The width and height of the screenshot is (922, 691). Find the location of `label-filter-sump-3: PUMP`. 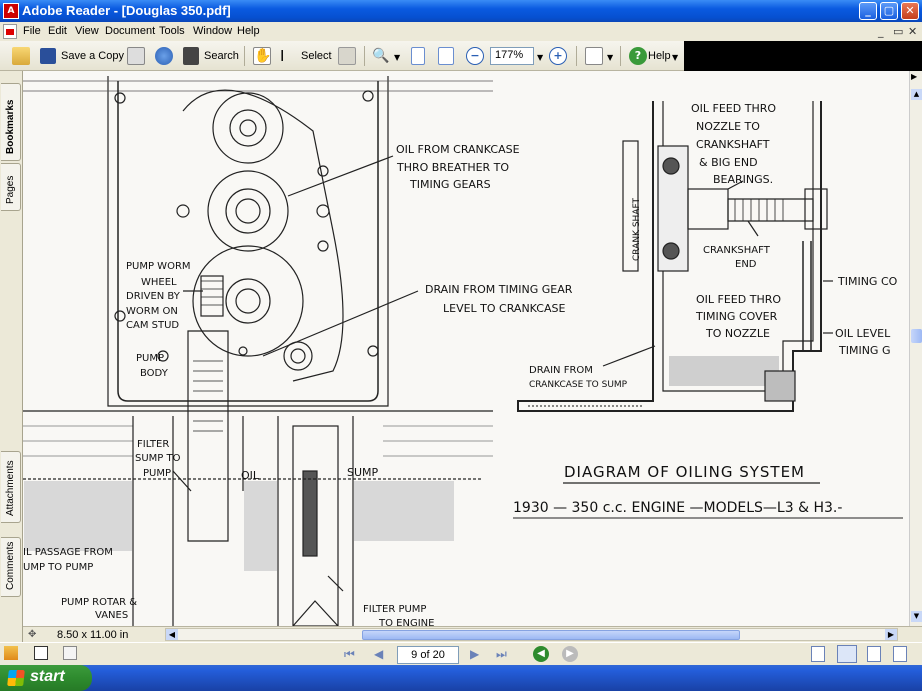

label-filter-sump-3: PUMP is located at coordinates (157, 473).